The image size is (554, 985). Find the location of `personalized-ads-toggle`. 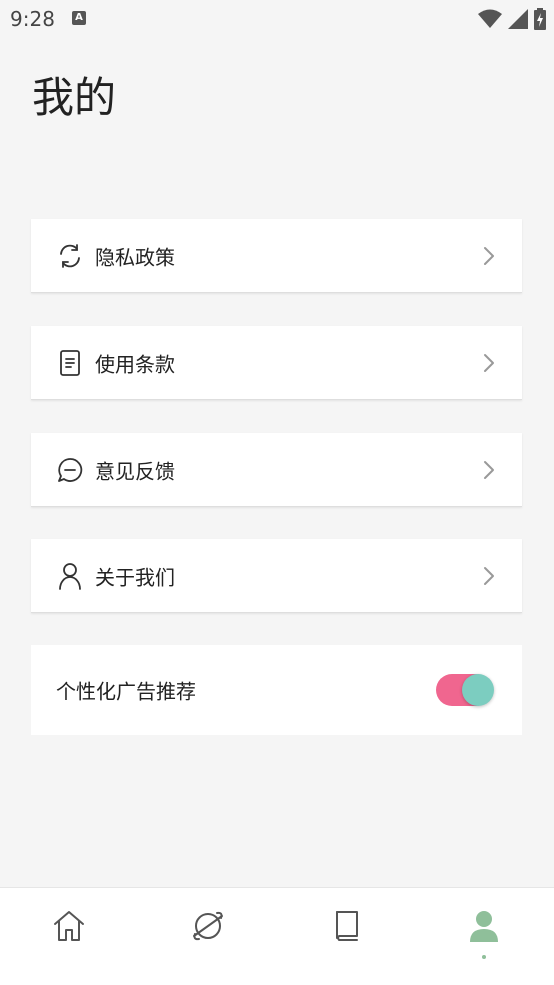

personalized-ads-toggle is located at coordinates (465, 690).